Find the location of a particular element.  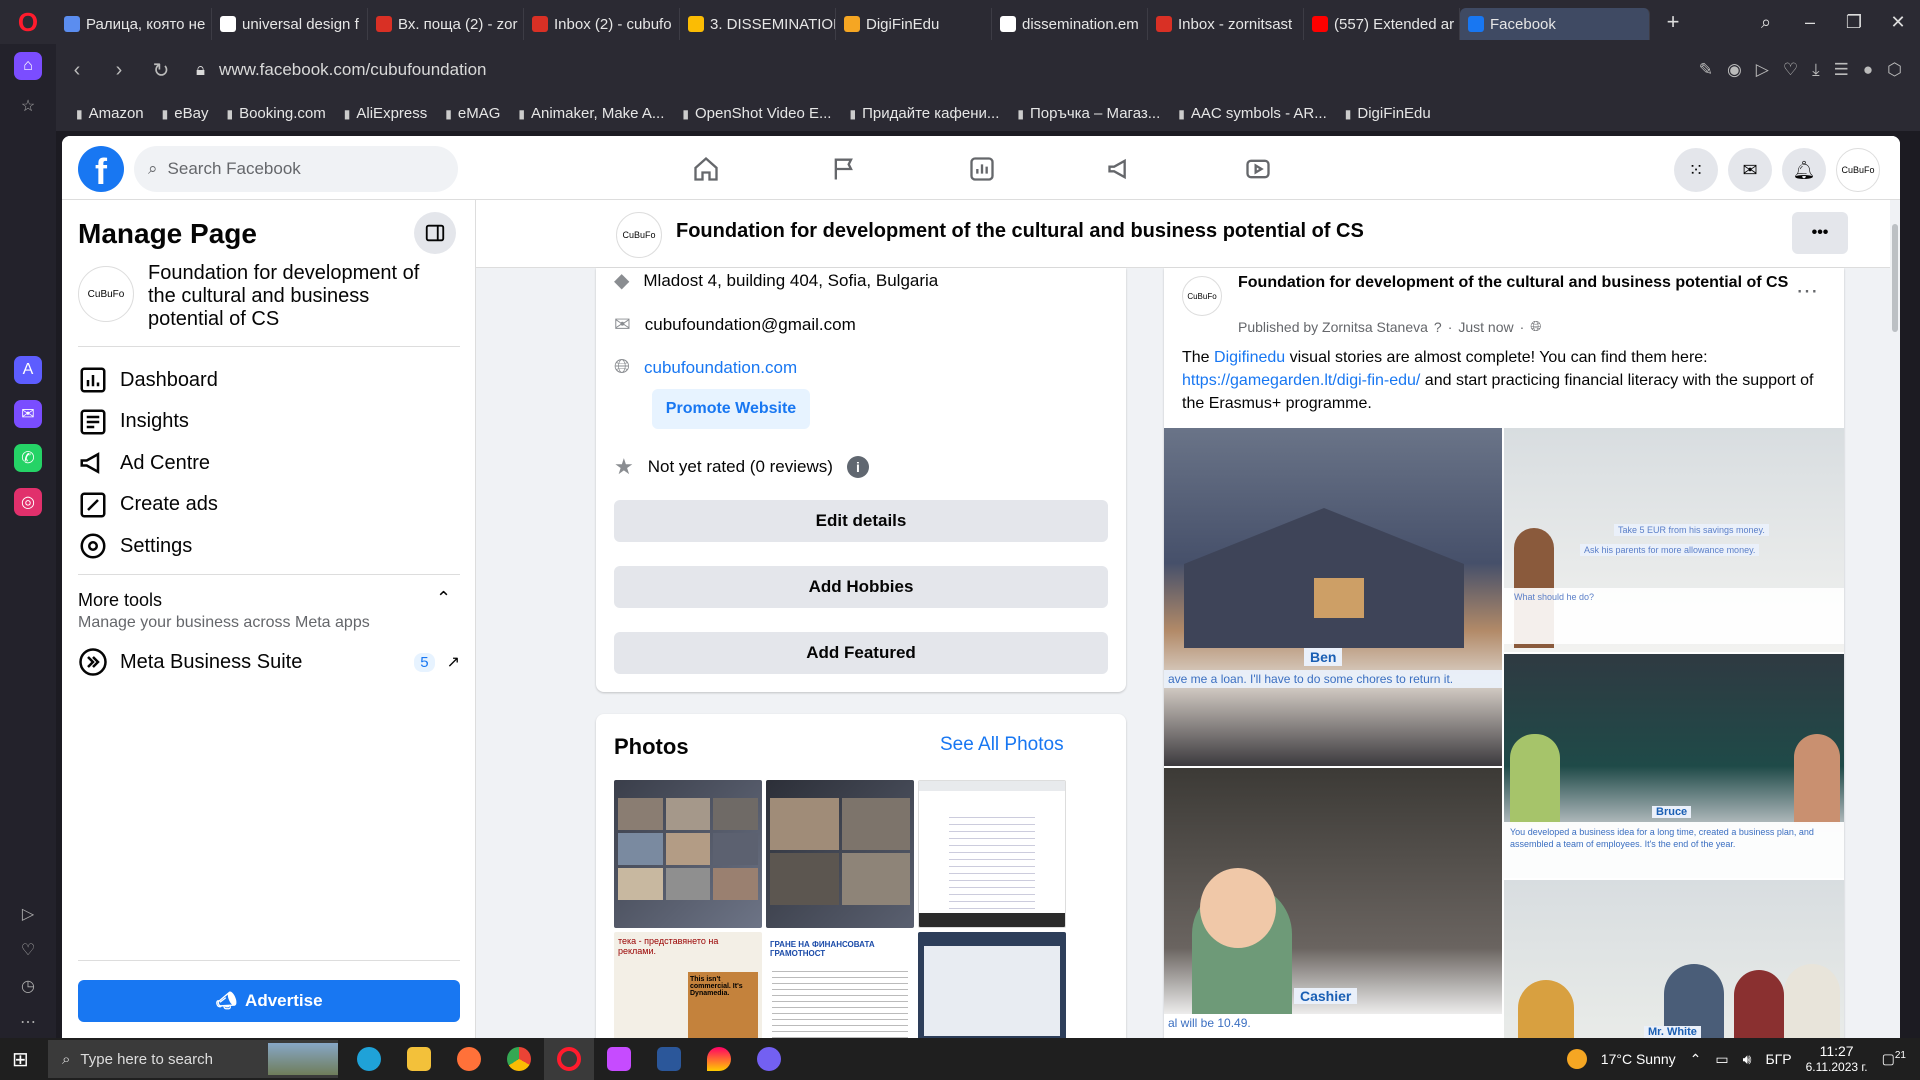

menu-item-create-ads: Create ads is located at coordinates (269, 505).